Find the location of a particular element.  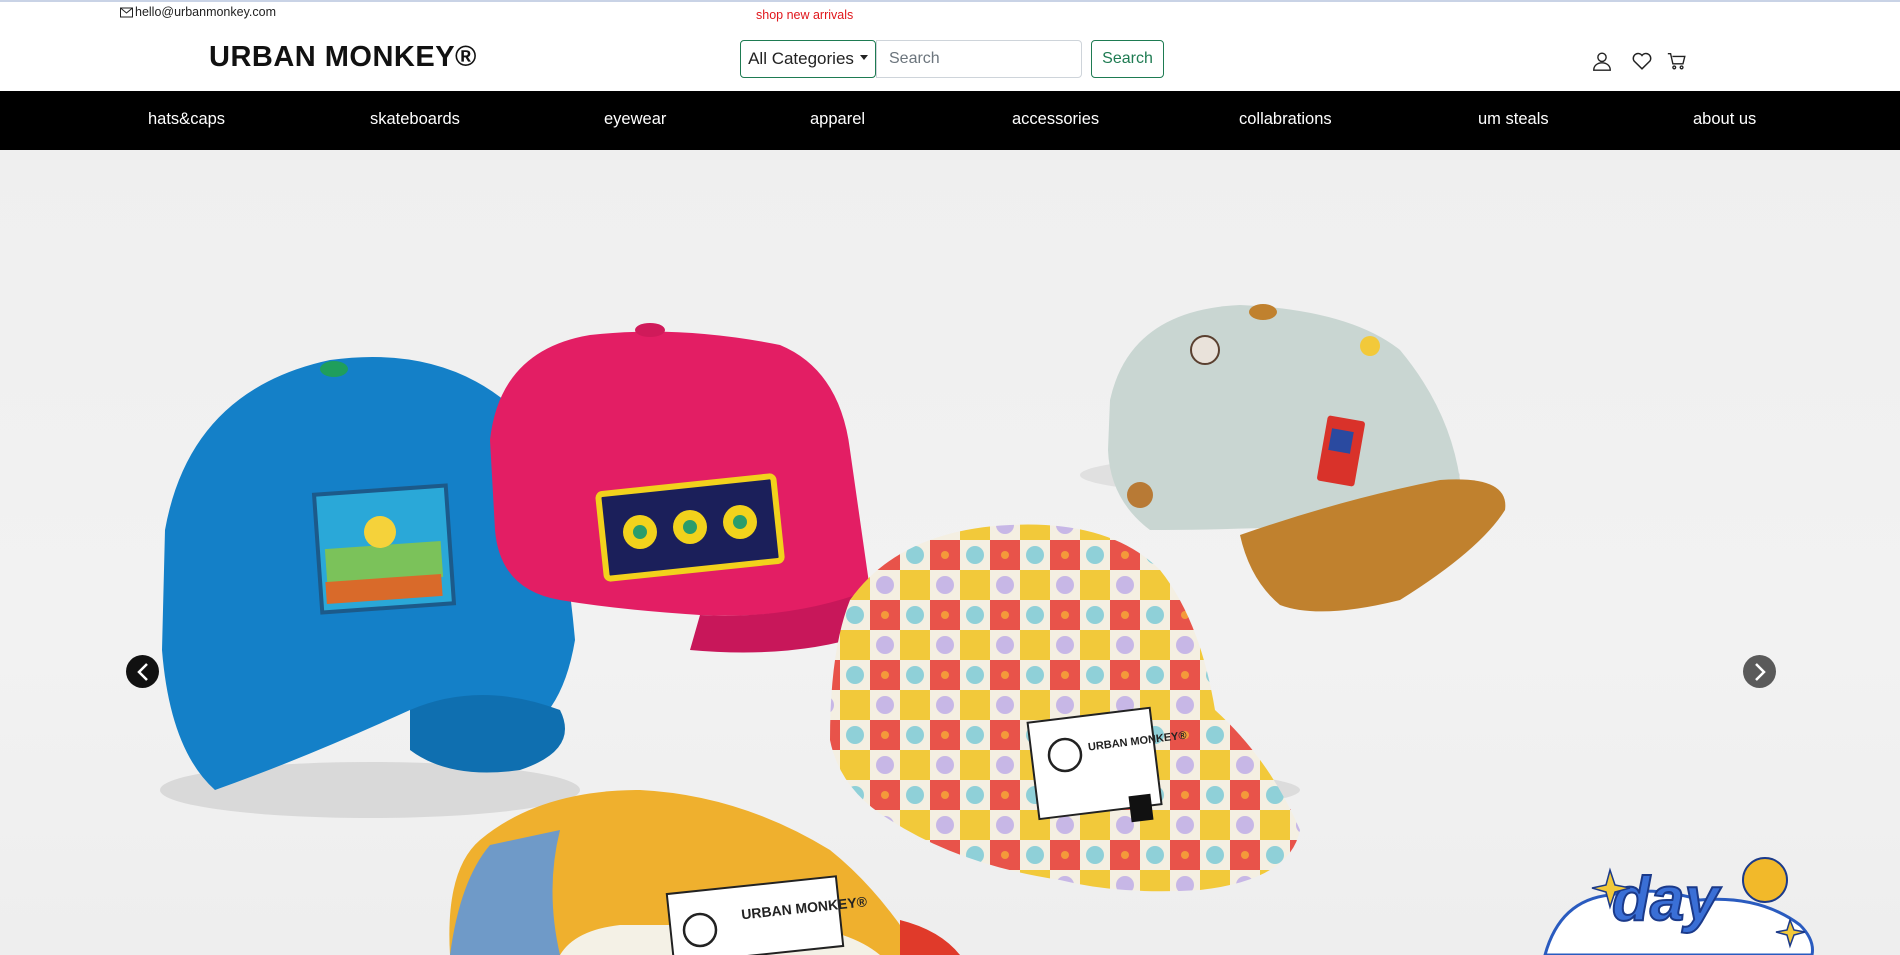

email-contact: hello@urbanmonkey.com is located at coordinates (198, 12).